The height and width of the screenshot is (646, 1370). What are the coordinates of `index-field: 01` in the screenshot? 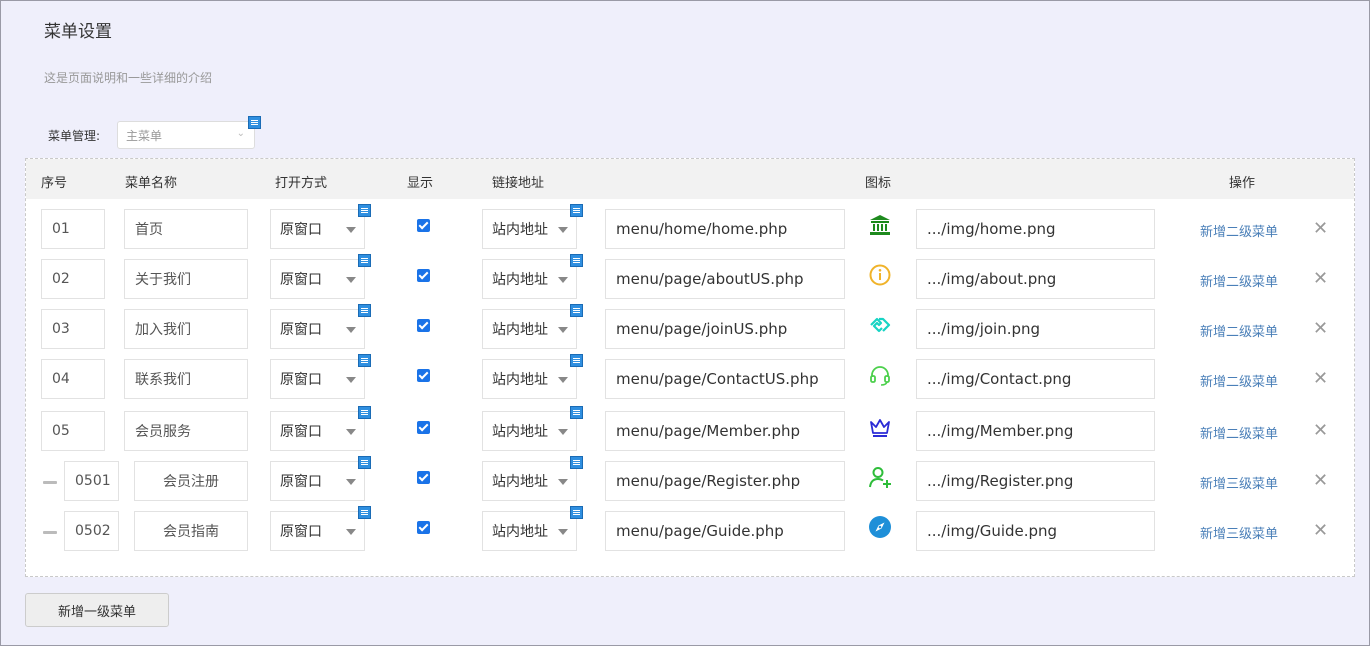 It's located at (73, 229).